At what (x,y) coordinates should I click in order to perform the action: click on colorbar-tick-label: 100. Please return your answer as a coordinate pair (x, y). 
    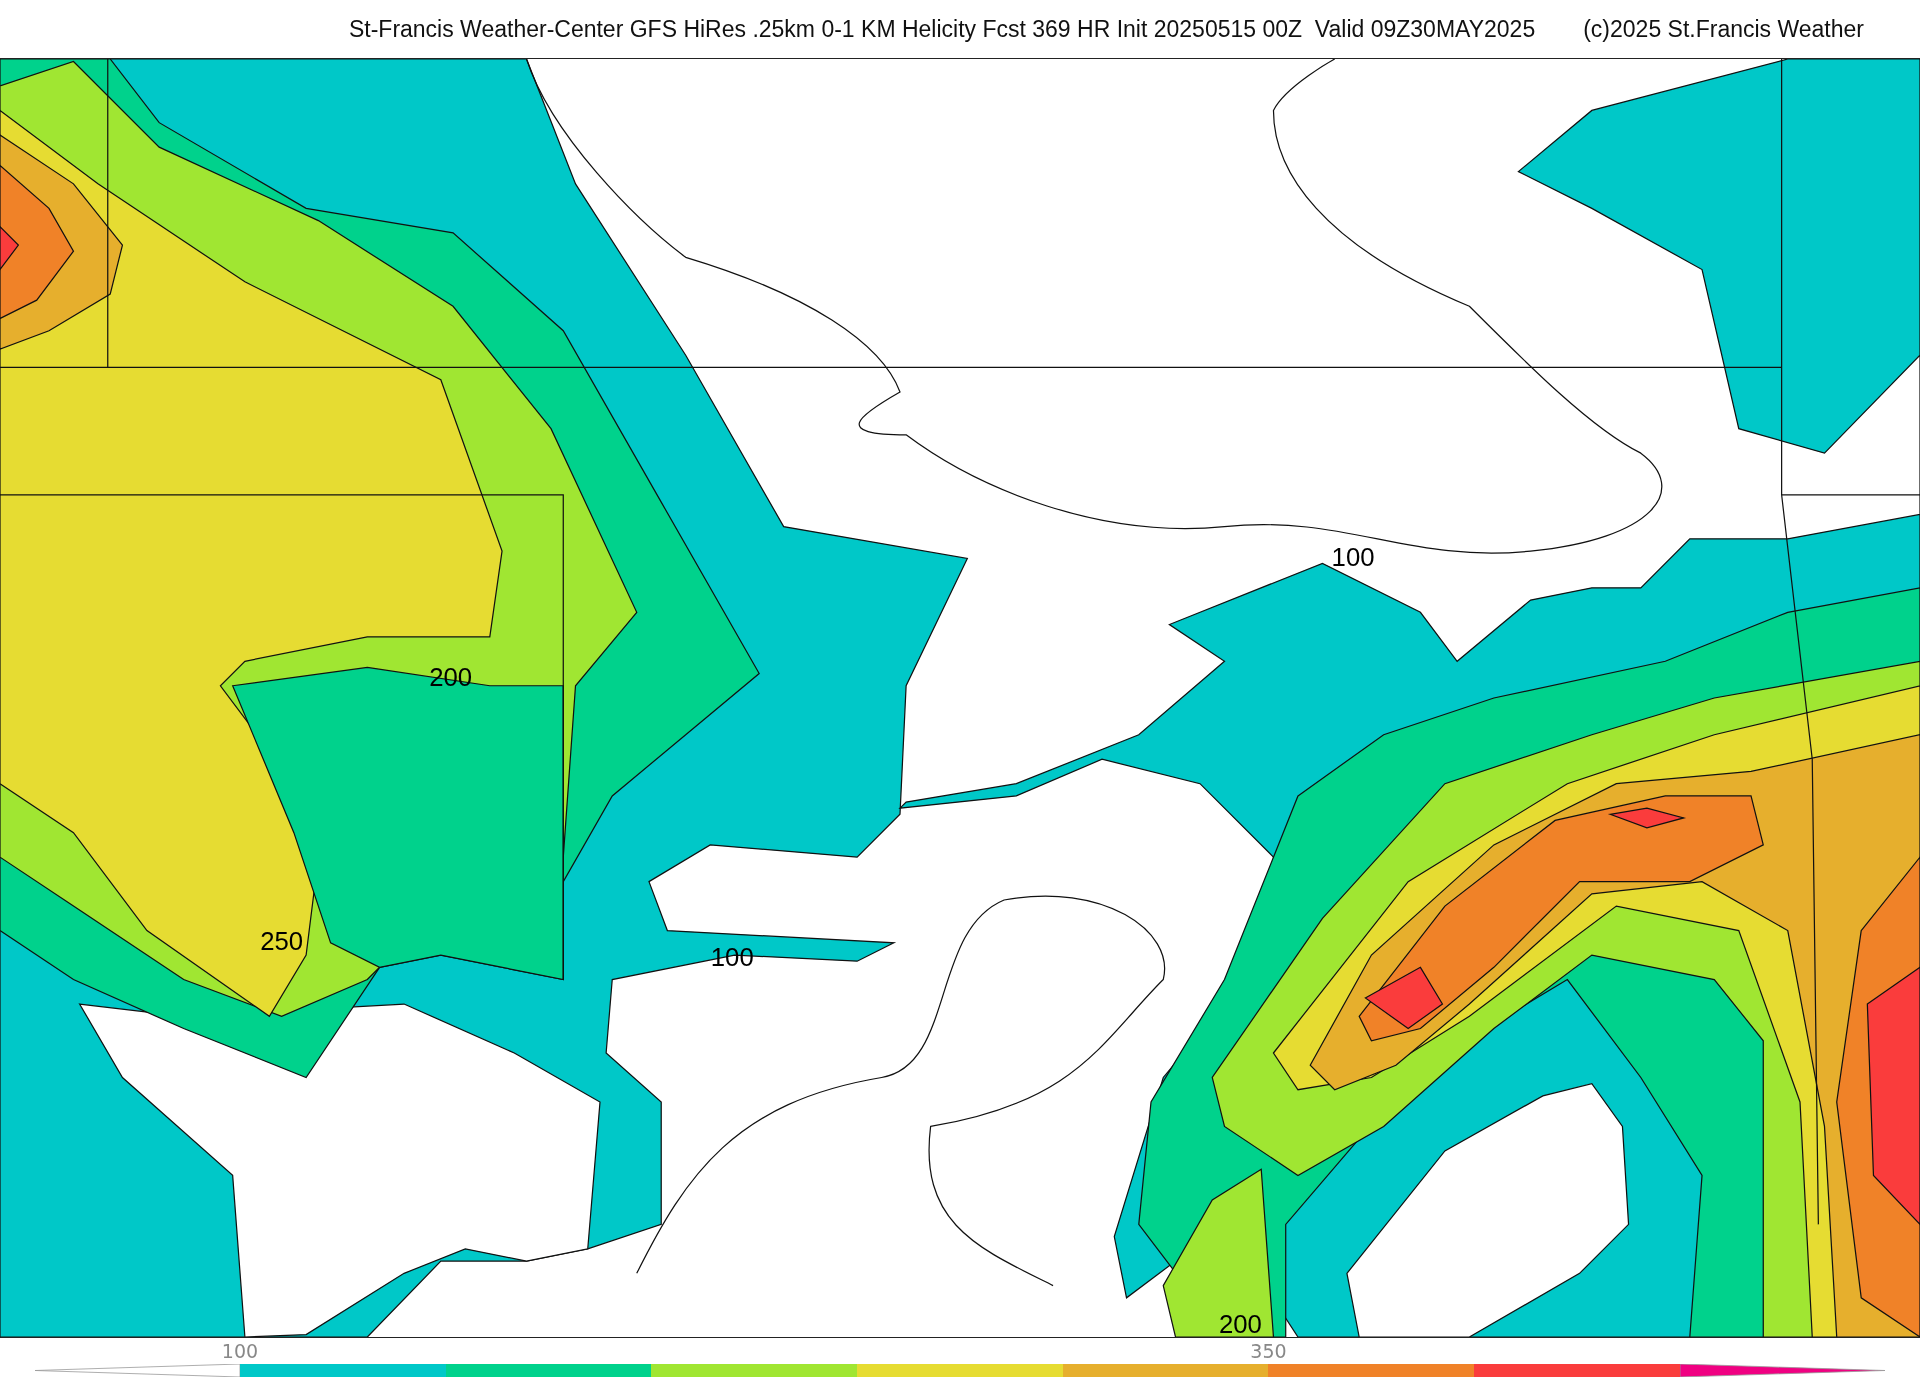
    Looking at the image, I should click on (240, 1351).